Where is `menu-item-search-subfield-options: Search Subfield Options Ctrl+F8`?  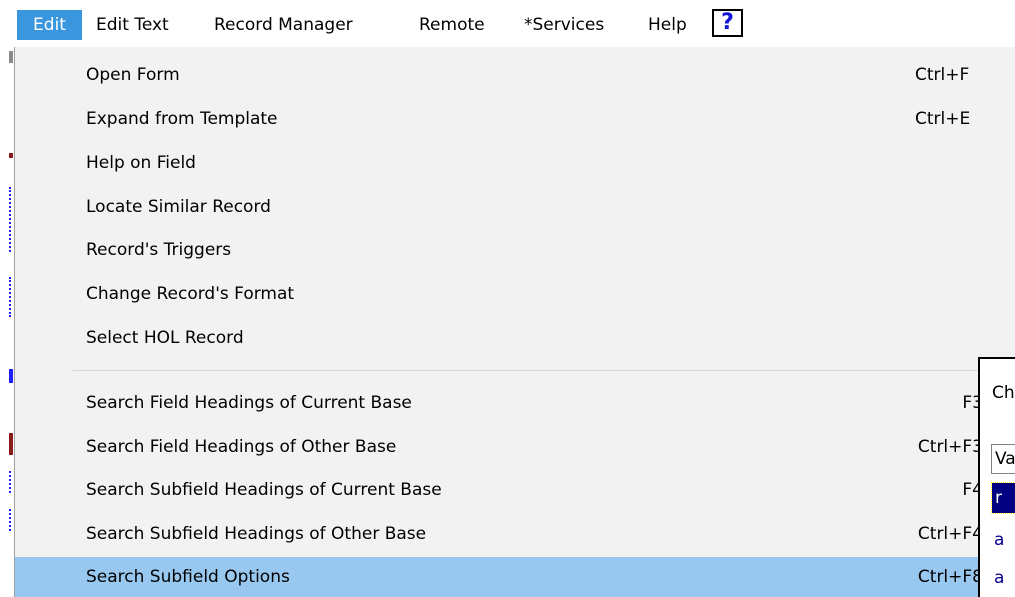
menu-item-search-subfield-options: Search Subfield Options Ctrl+F8 is located at coordinates (499, 577).